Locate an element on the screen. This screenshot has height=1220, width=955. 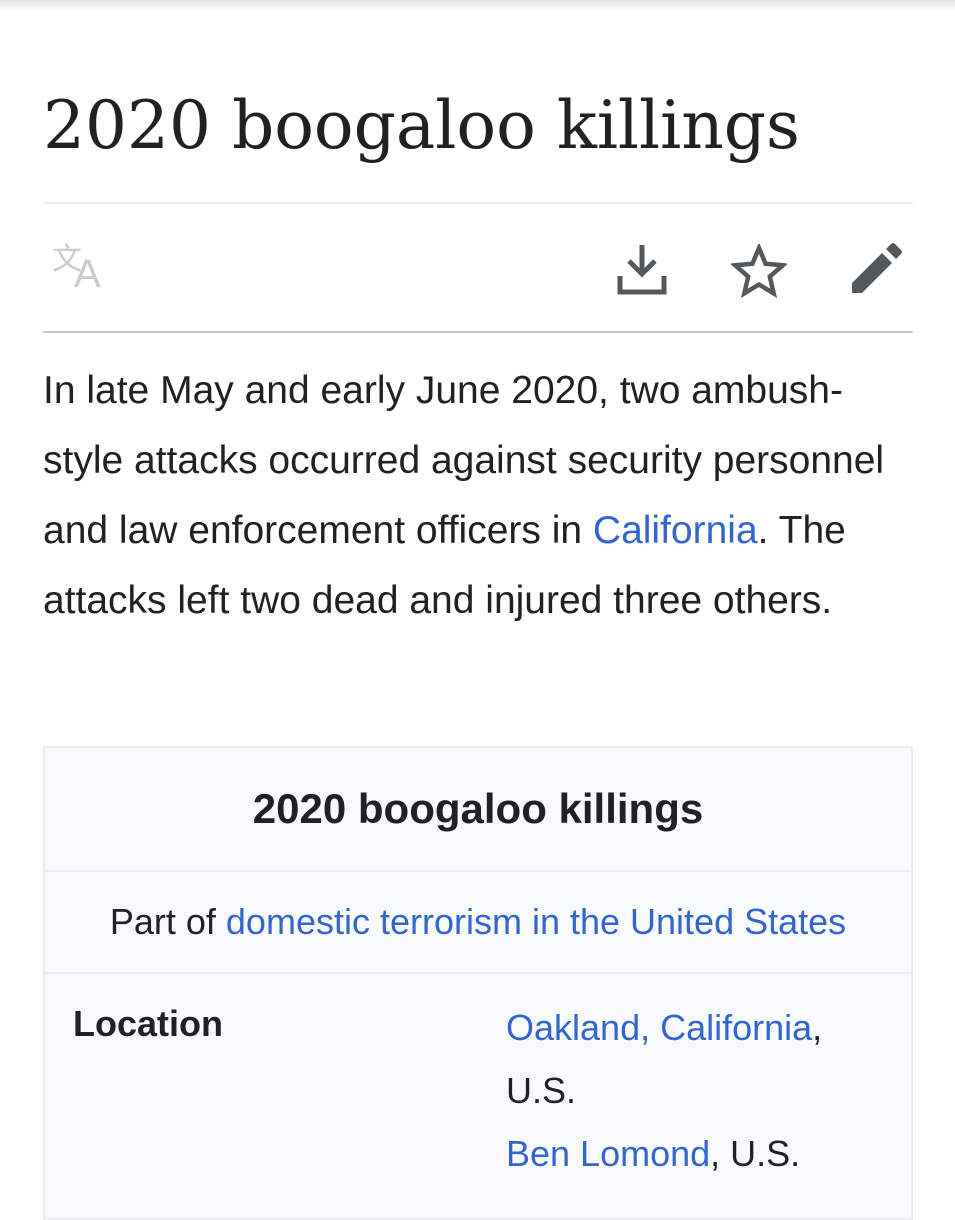
ben-lomond-link: Ben Lomond is located at coordinates (608, 1153).